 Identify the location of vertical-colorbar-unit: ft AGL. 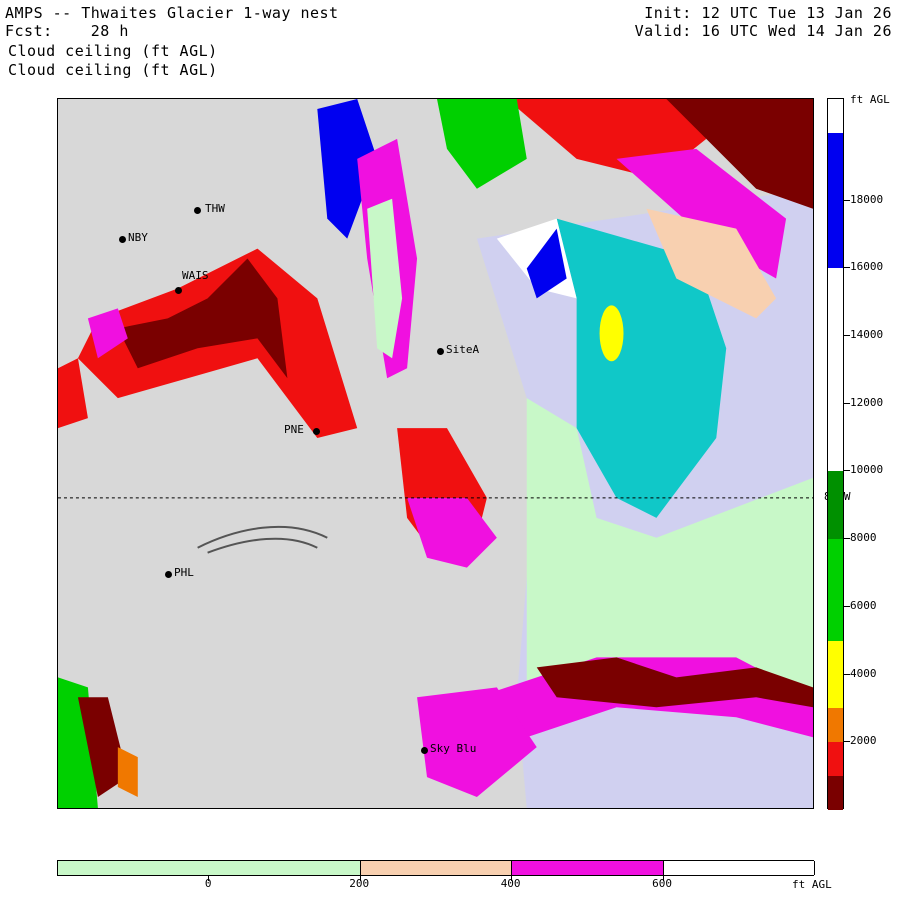
(870, 99).